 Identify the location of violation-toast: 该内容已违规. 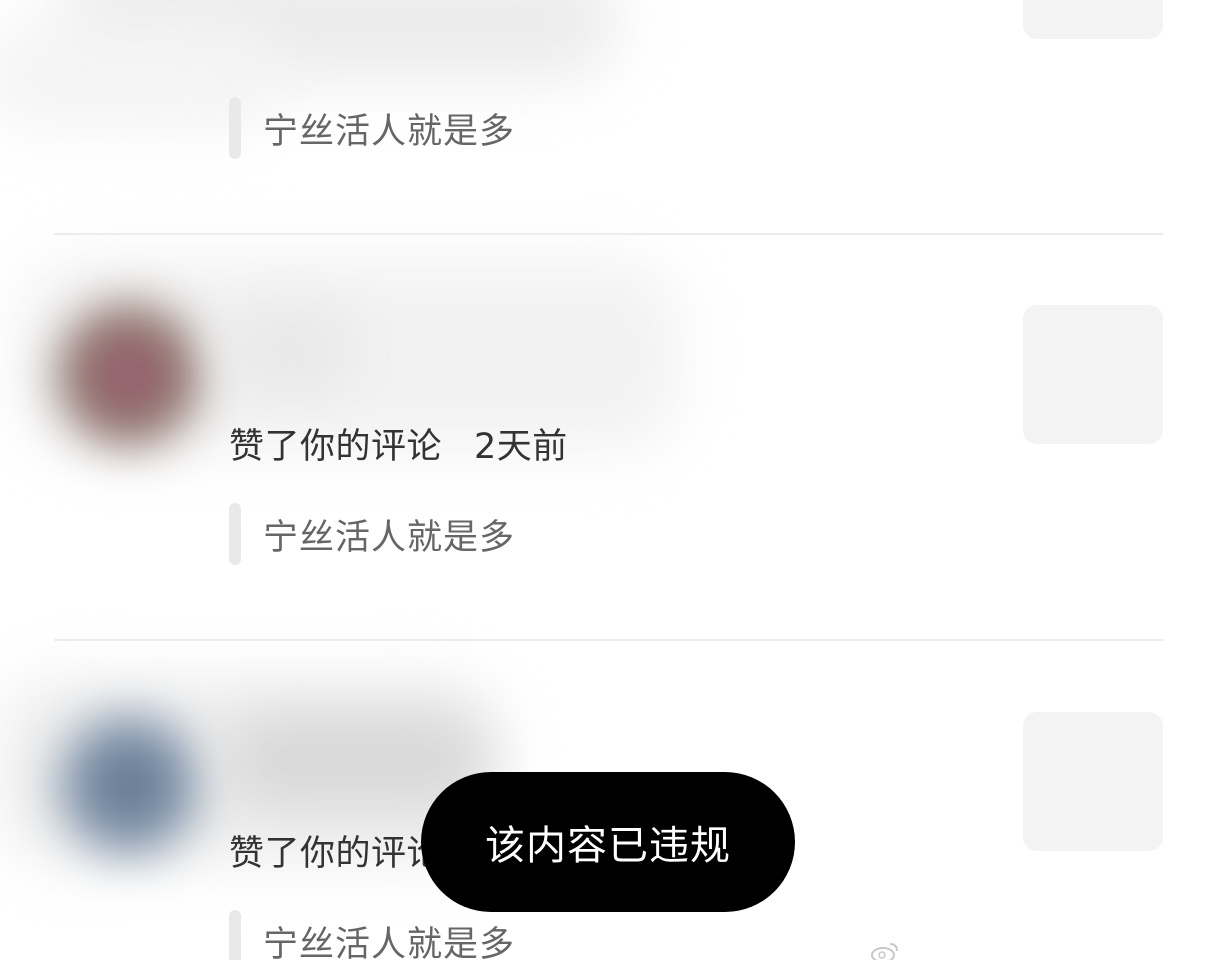
(608, 842).